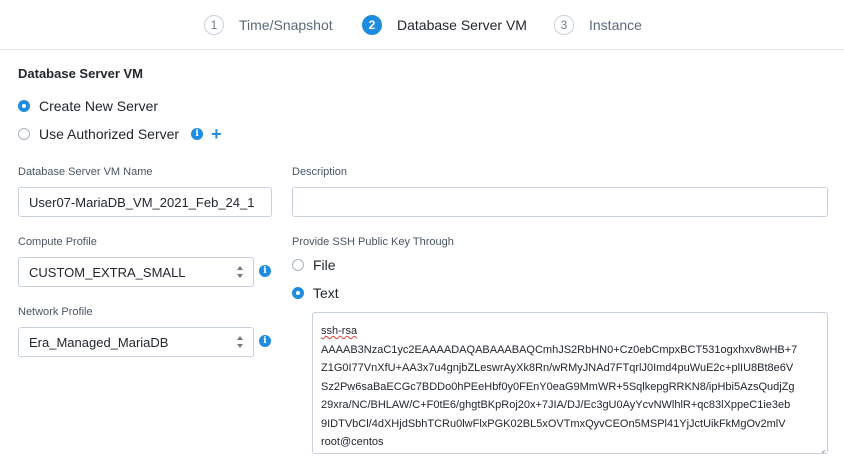 The image size is (844, 467). Describe the element at coordinates (320, 172) in the screenshot. I see `description-label: Description` at that location.